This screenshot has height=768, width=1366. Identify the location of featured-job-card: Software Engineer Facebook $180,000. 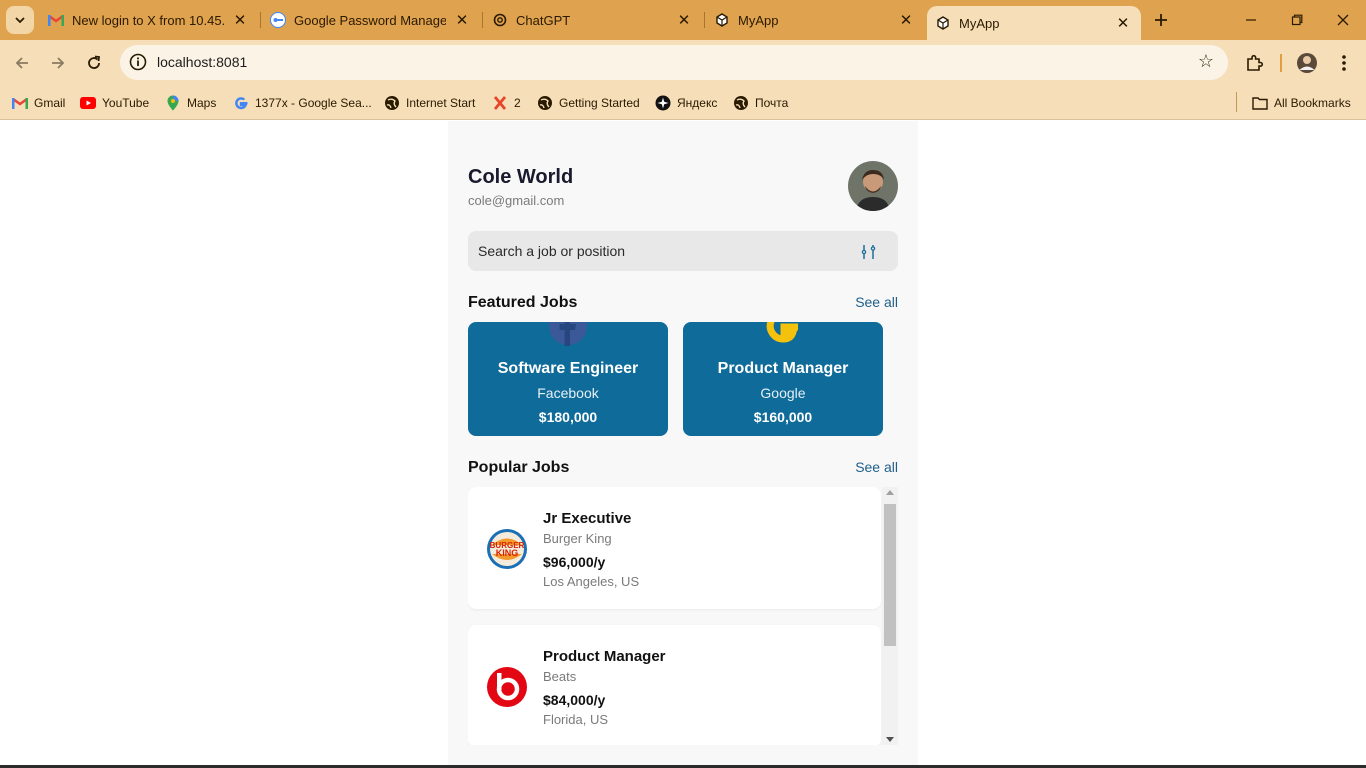
(568, 379).